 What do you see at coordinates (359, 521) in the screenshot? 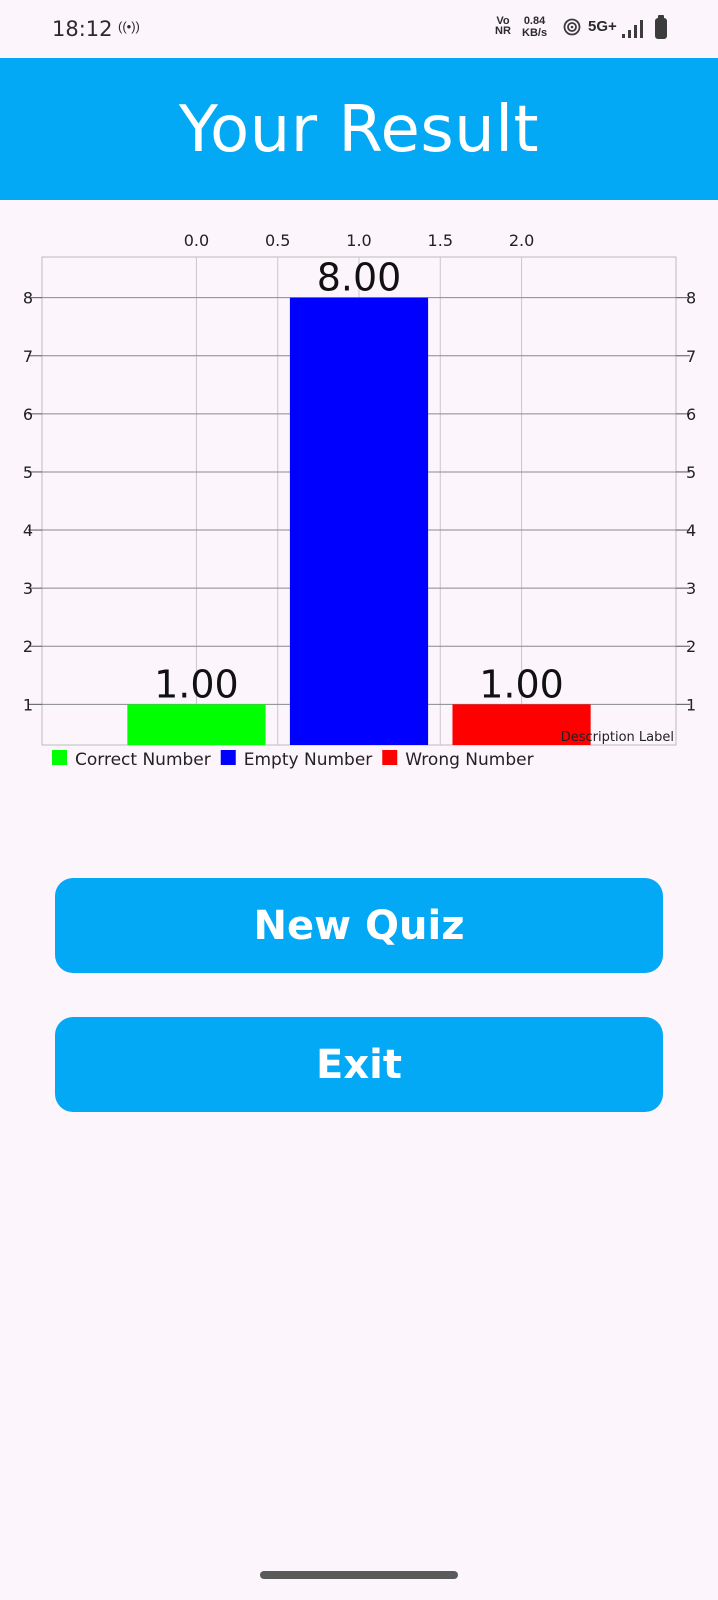
I see `bar-empty-number` at bounding box center [359, 521].